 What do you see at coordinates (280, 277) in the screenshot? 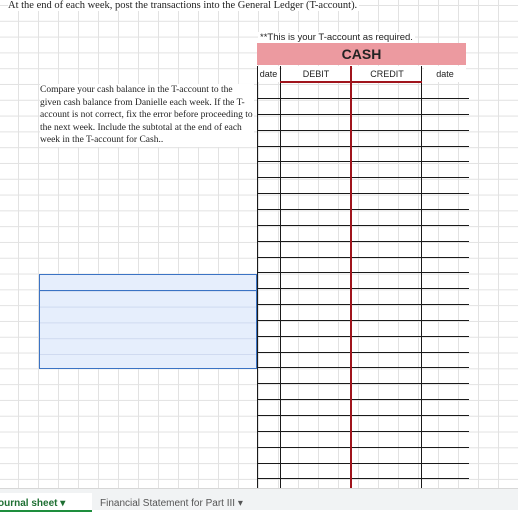
I see `t-account-divider-date` at bounding box center [280, 277].